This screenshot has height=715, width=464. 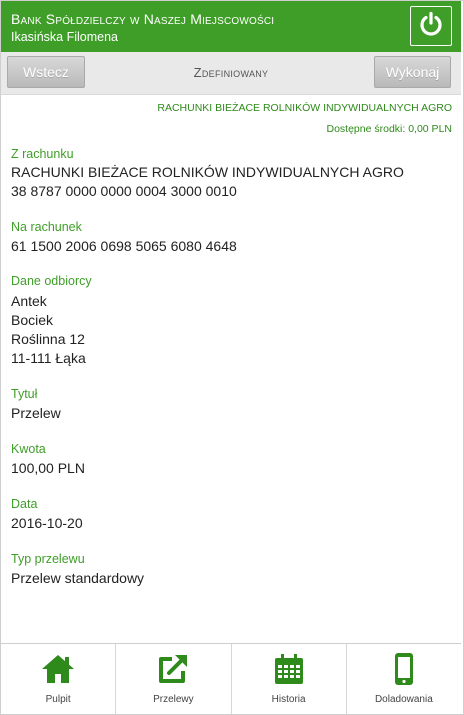 I want to click on date-label: Data, so click(x=24, y=504).